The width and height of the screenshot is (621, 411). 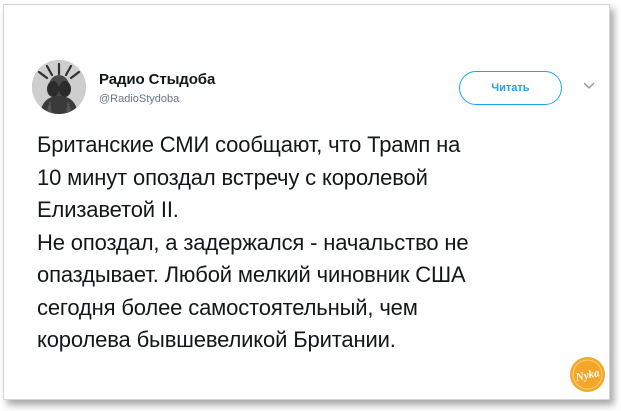 I want to click on statue-avatar-icon, so click(x=59, y=87).